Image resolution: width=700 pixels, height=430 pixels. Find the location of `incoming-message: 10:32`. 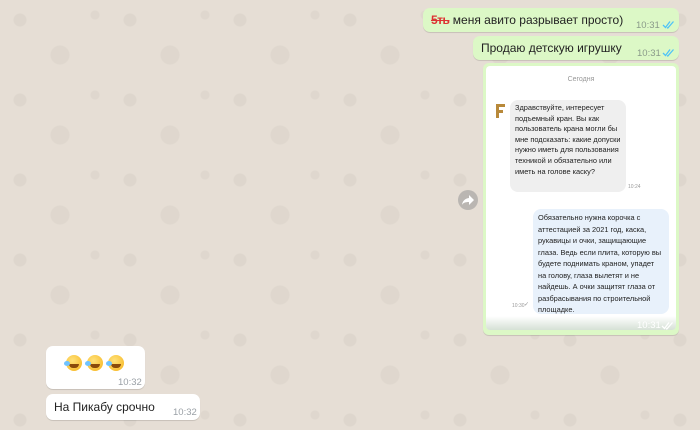

incoming-message: 10:32 is located at coordinates (95, 367).